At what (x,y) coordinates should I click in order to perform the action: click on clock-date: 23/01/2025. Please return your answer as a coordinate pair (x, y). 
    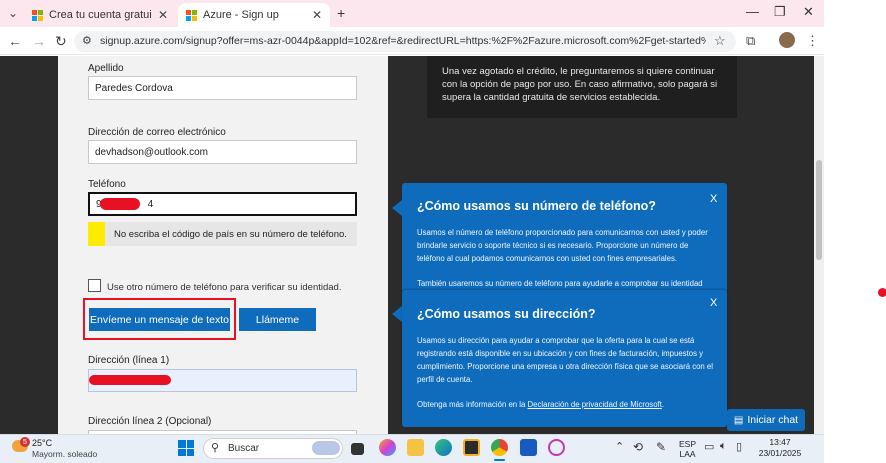
    Looking at the image, I should click on (780, 453).